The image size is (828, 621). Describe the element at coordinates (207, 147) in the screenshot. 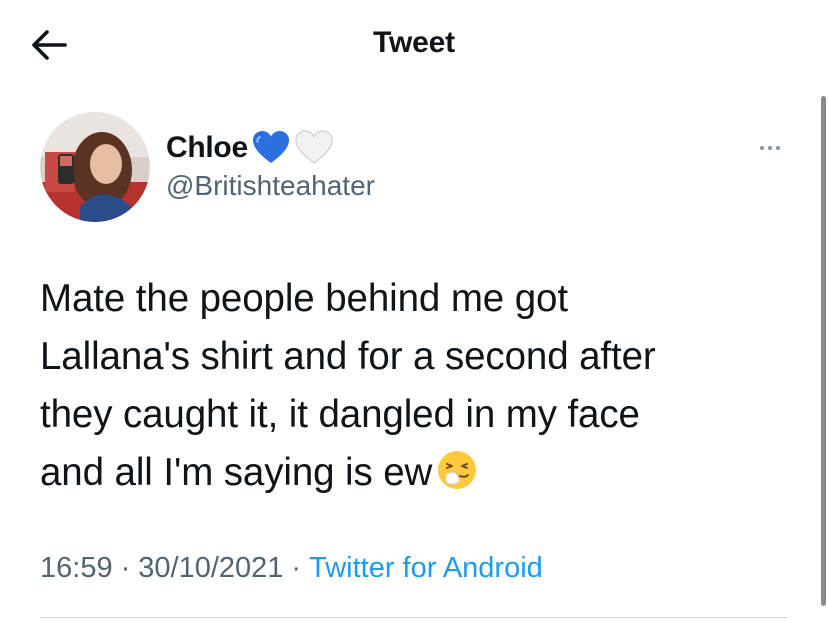

I see `display-name: Chloe` at that location.